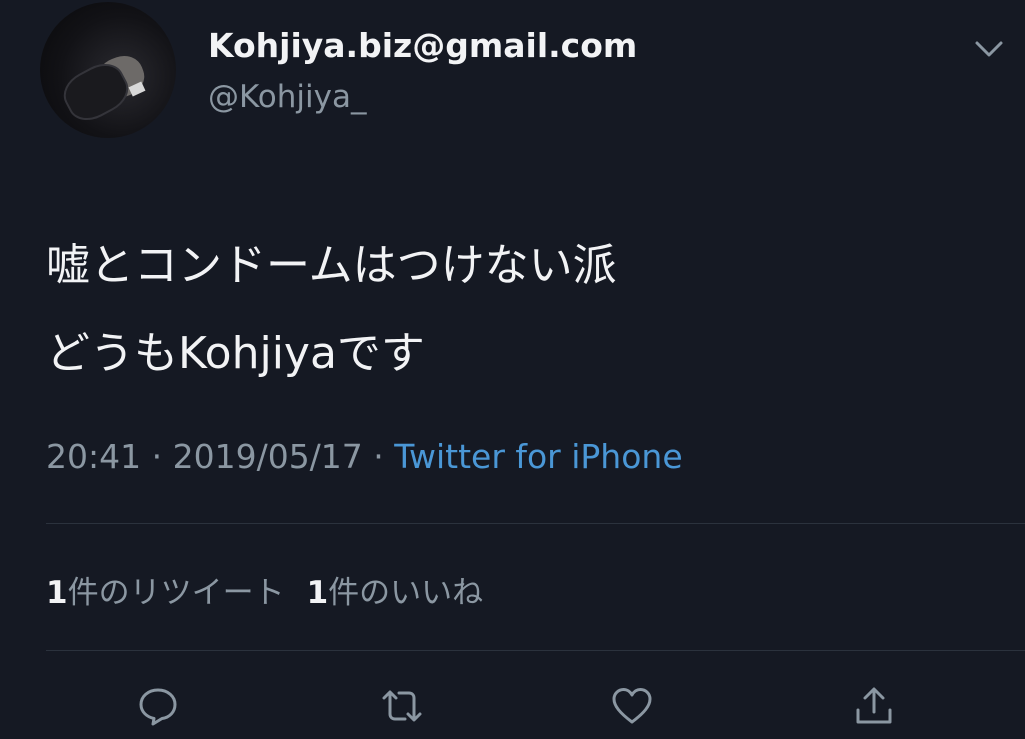 Image resolution: width=1025 pixels, height=739 pixels. What do you see at coordinates (989, 49) in the screenshot?
I see `chevron-down-icon` at bounding box center [989, 49].